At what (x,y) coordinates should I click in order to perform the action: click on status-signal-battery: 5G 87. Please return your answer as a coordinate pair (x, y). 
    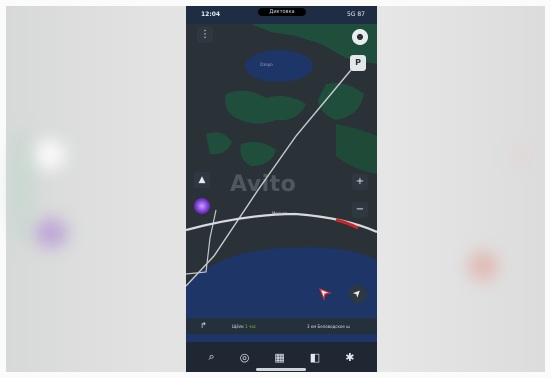
    Looking at the image, I should click on (355, 14).